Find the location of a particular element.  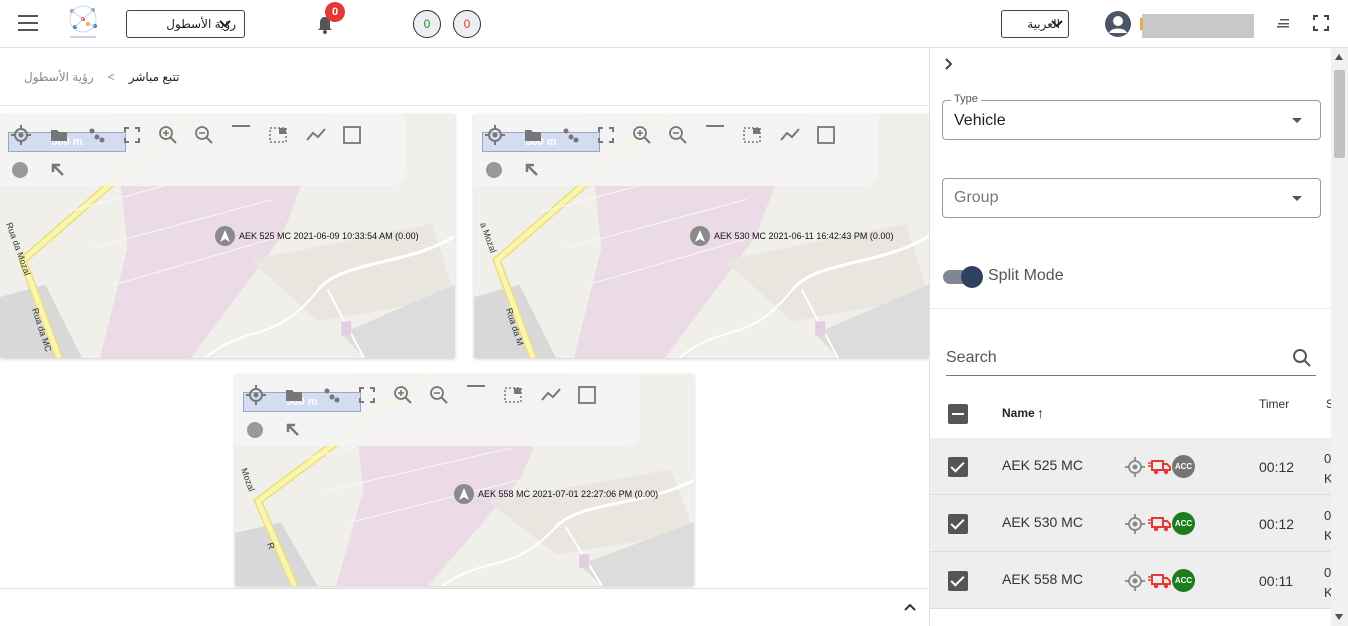

type-select: Type Vehicle is located at coordinates (1131, 116).